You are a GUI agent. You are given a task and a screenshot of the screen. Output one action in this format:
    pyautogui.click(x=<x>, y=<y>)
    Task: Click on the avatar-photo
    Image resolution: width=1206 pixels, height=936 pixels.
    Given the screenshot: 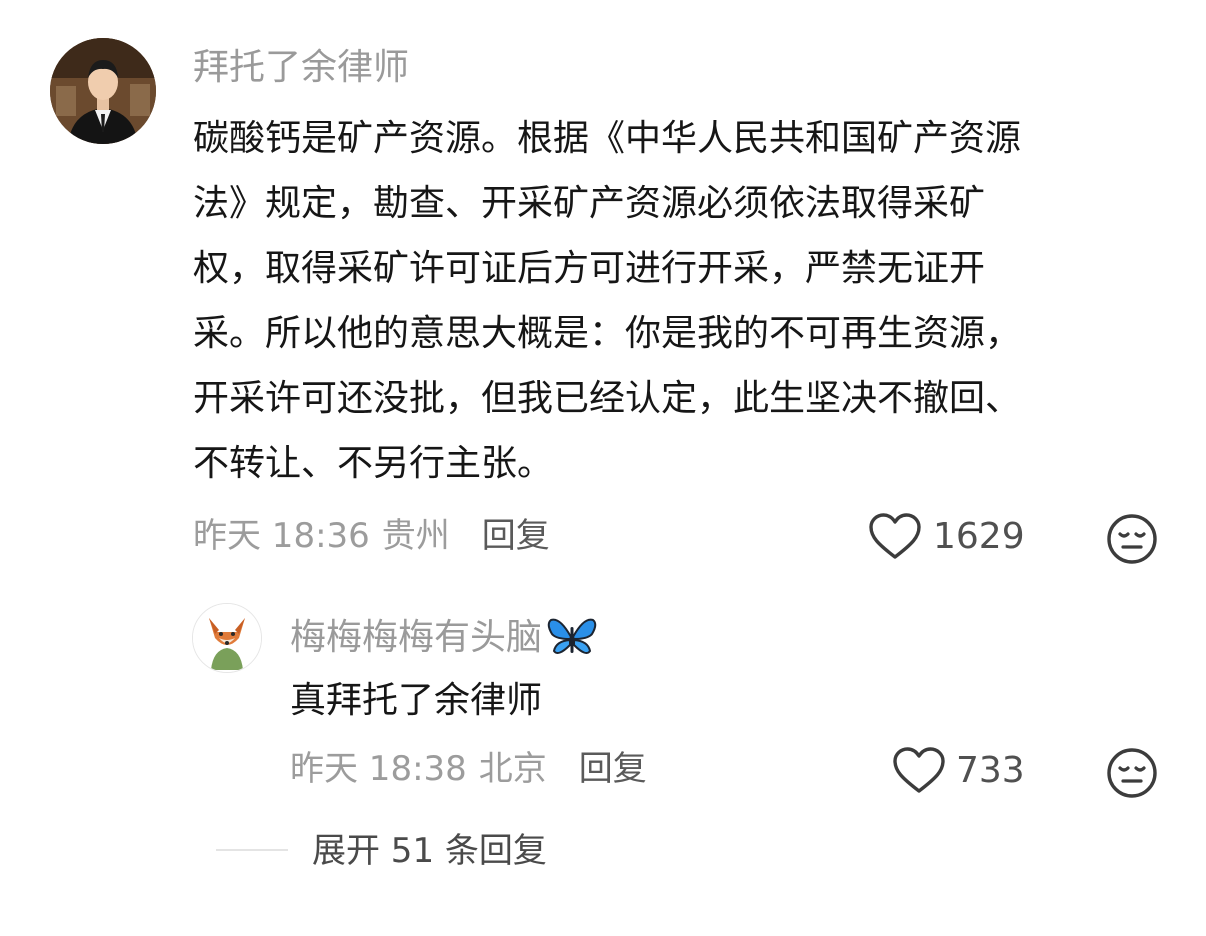 What is the action you would take?
    pyautogui.click(x=103, y=91)
    